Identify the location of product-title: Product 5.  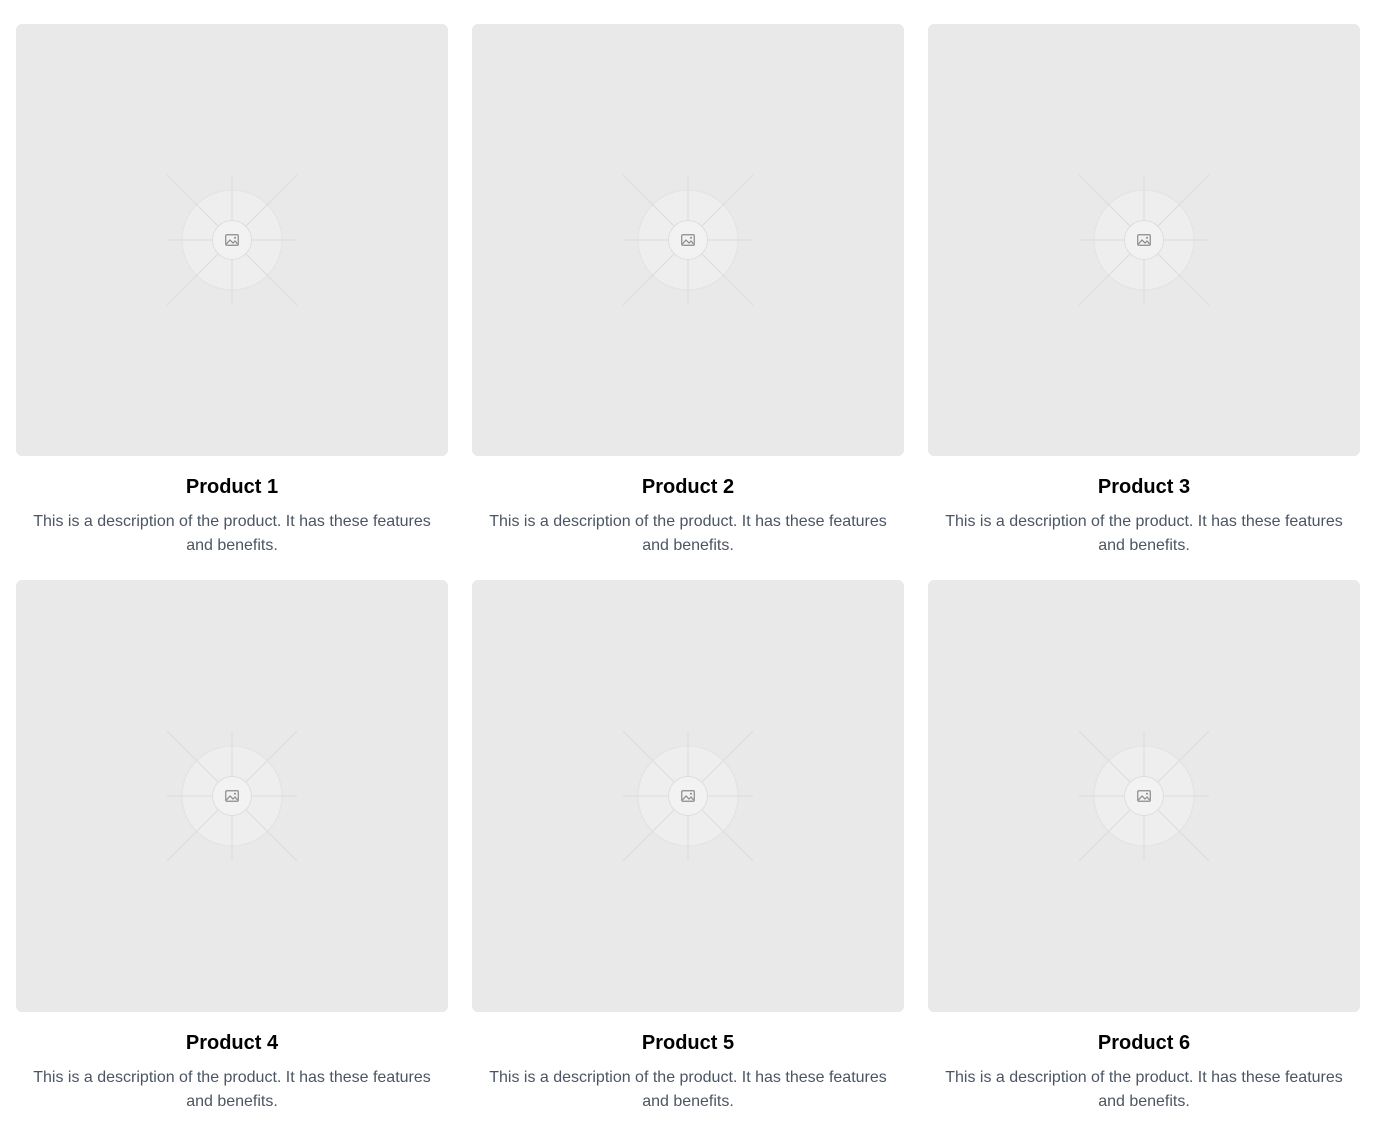
(688, 1043).